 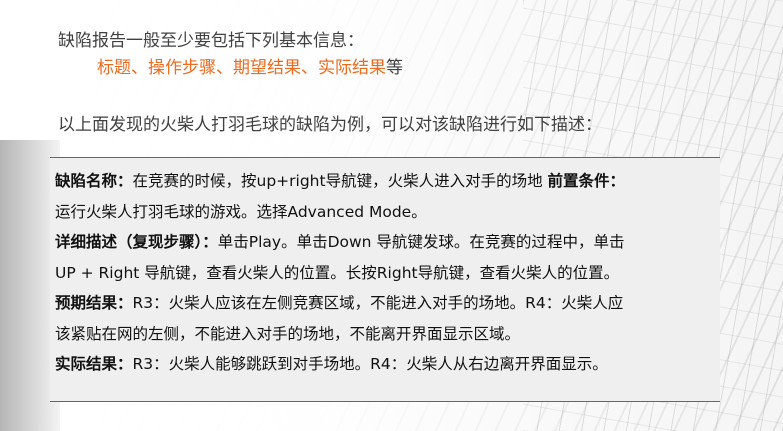 What do you see at coordinates (94, 303) in the screenshot?
I see `expected-label: 预期结果：` at bounding box center [94, 303].